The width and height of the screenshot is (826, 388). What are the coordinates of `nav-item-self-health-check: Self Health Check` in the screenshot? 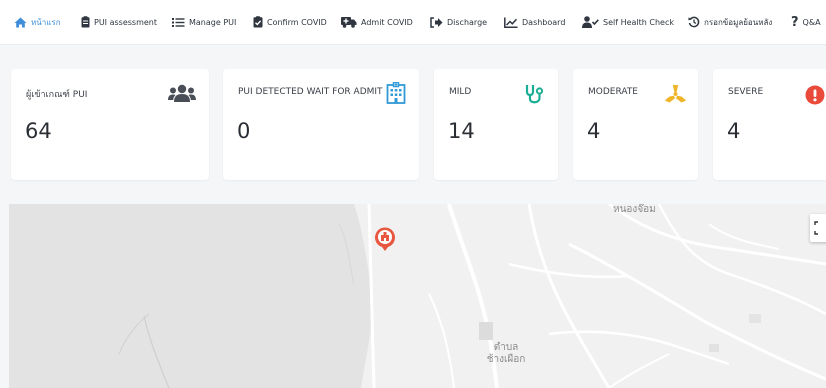 It's located at (628, 22).